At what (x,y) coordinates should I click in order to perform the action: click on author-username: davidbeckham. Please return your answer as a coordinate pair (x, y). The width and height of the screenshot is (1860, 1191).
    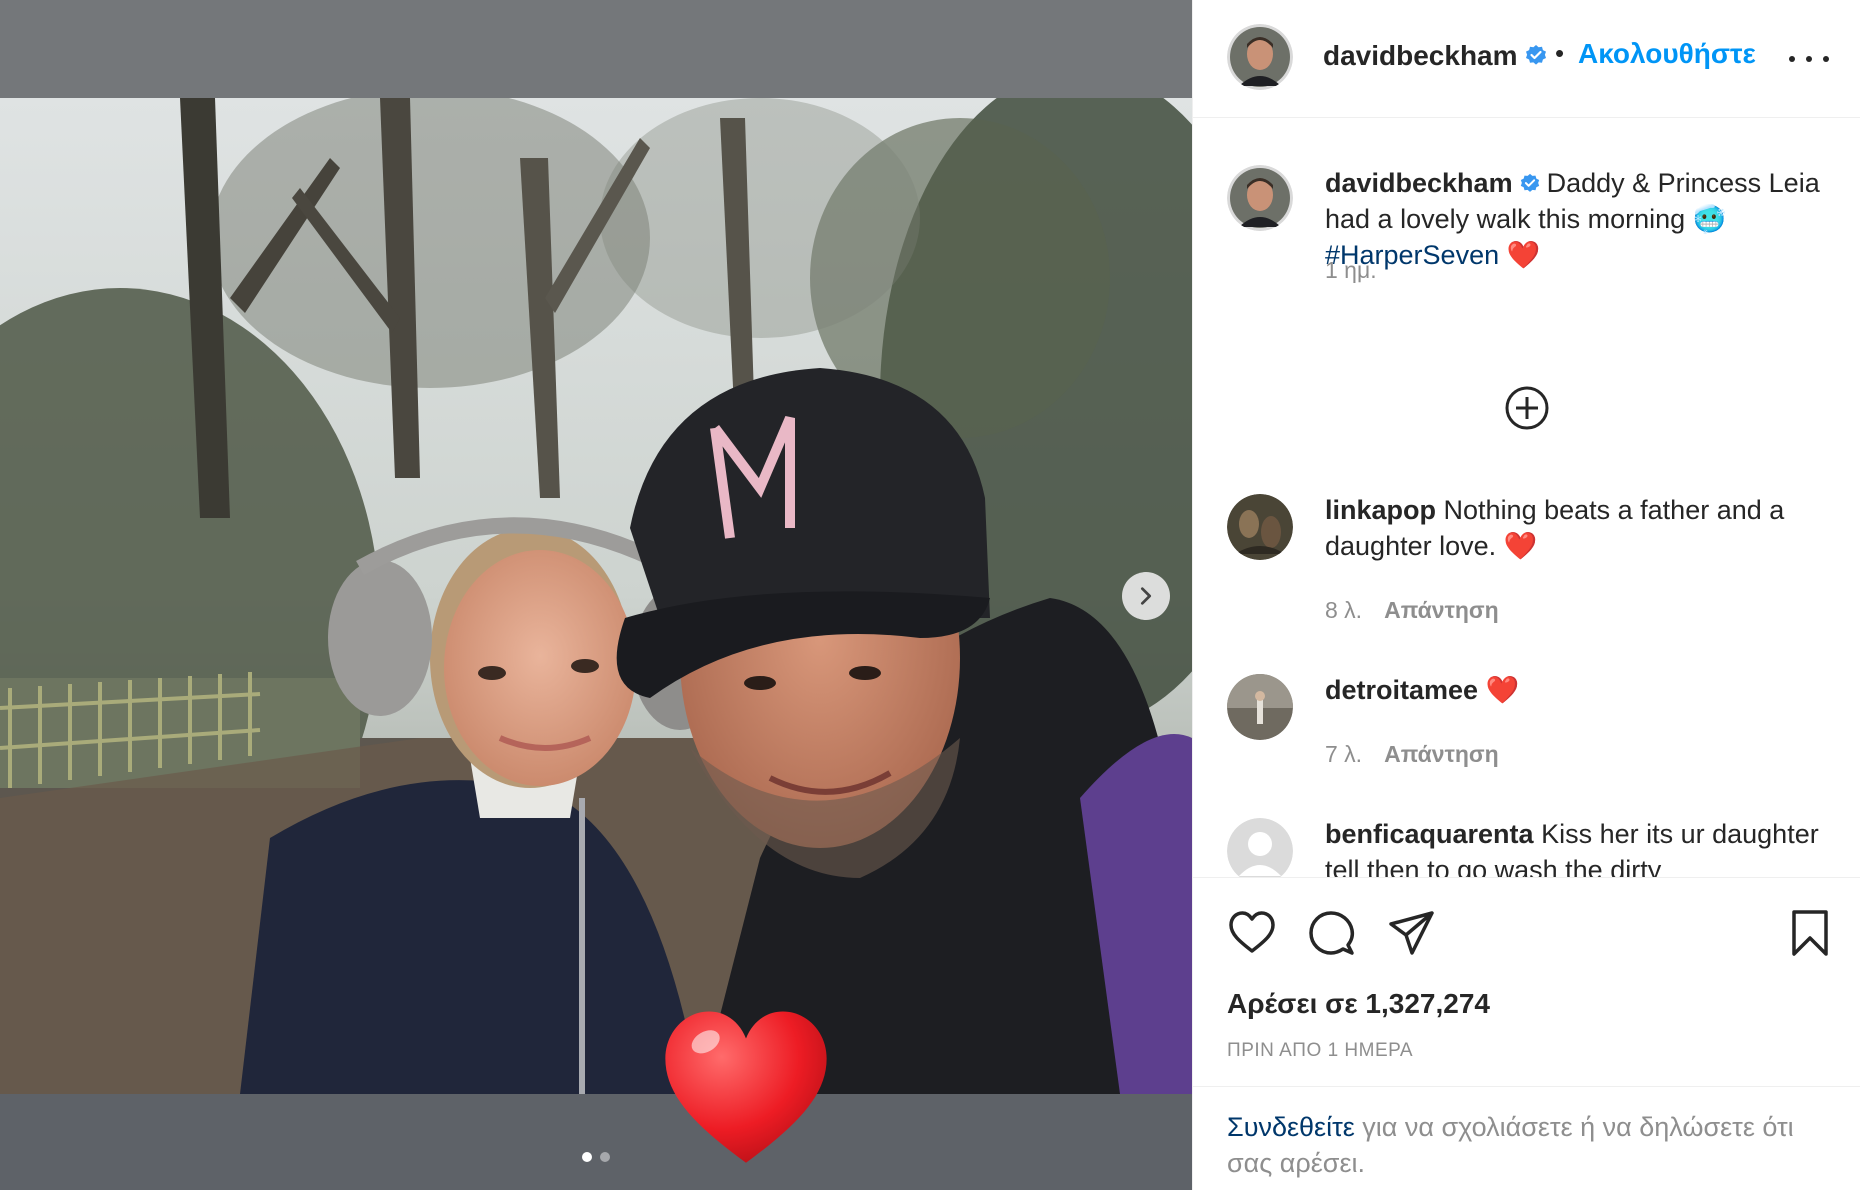
    Looking at the image, I should click on (1435, 56).